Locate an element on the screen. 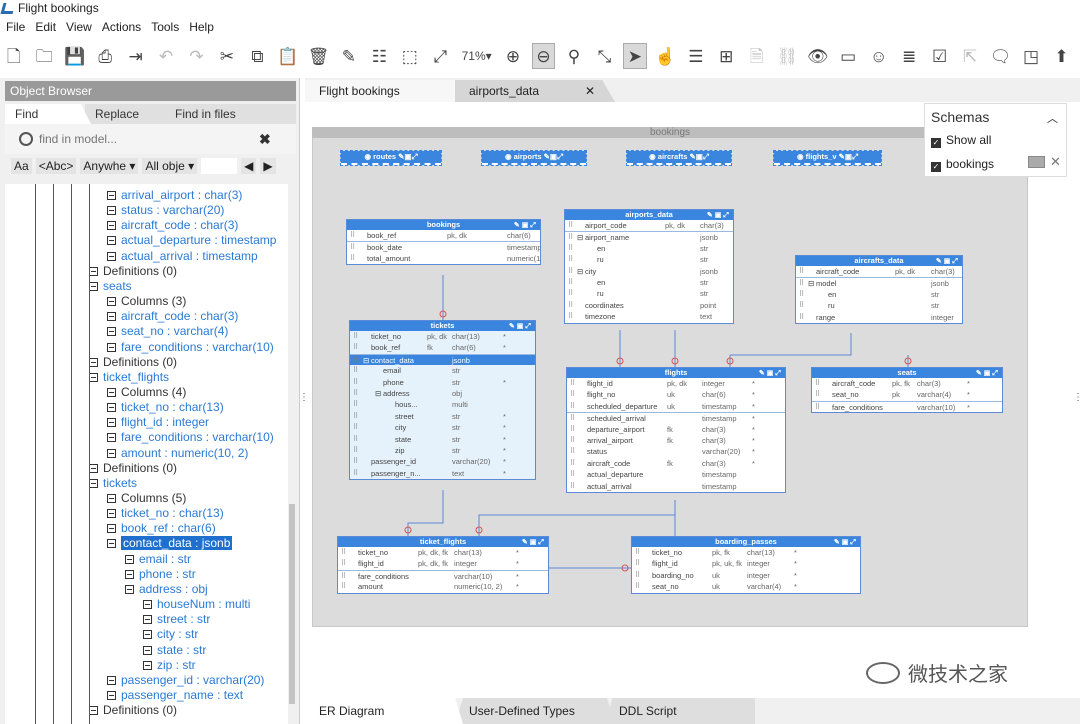  entity-column-row: ⠿ flight_id pk, uk, fk integer * is located at coordinates (746, 563).